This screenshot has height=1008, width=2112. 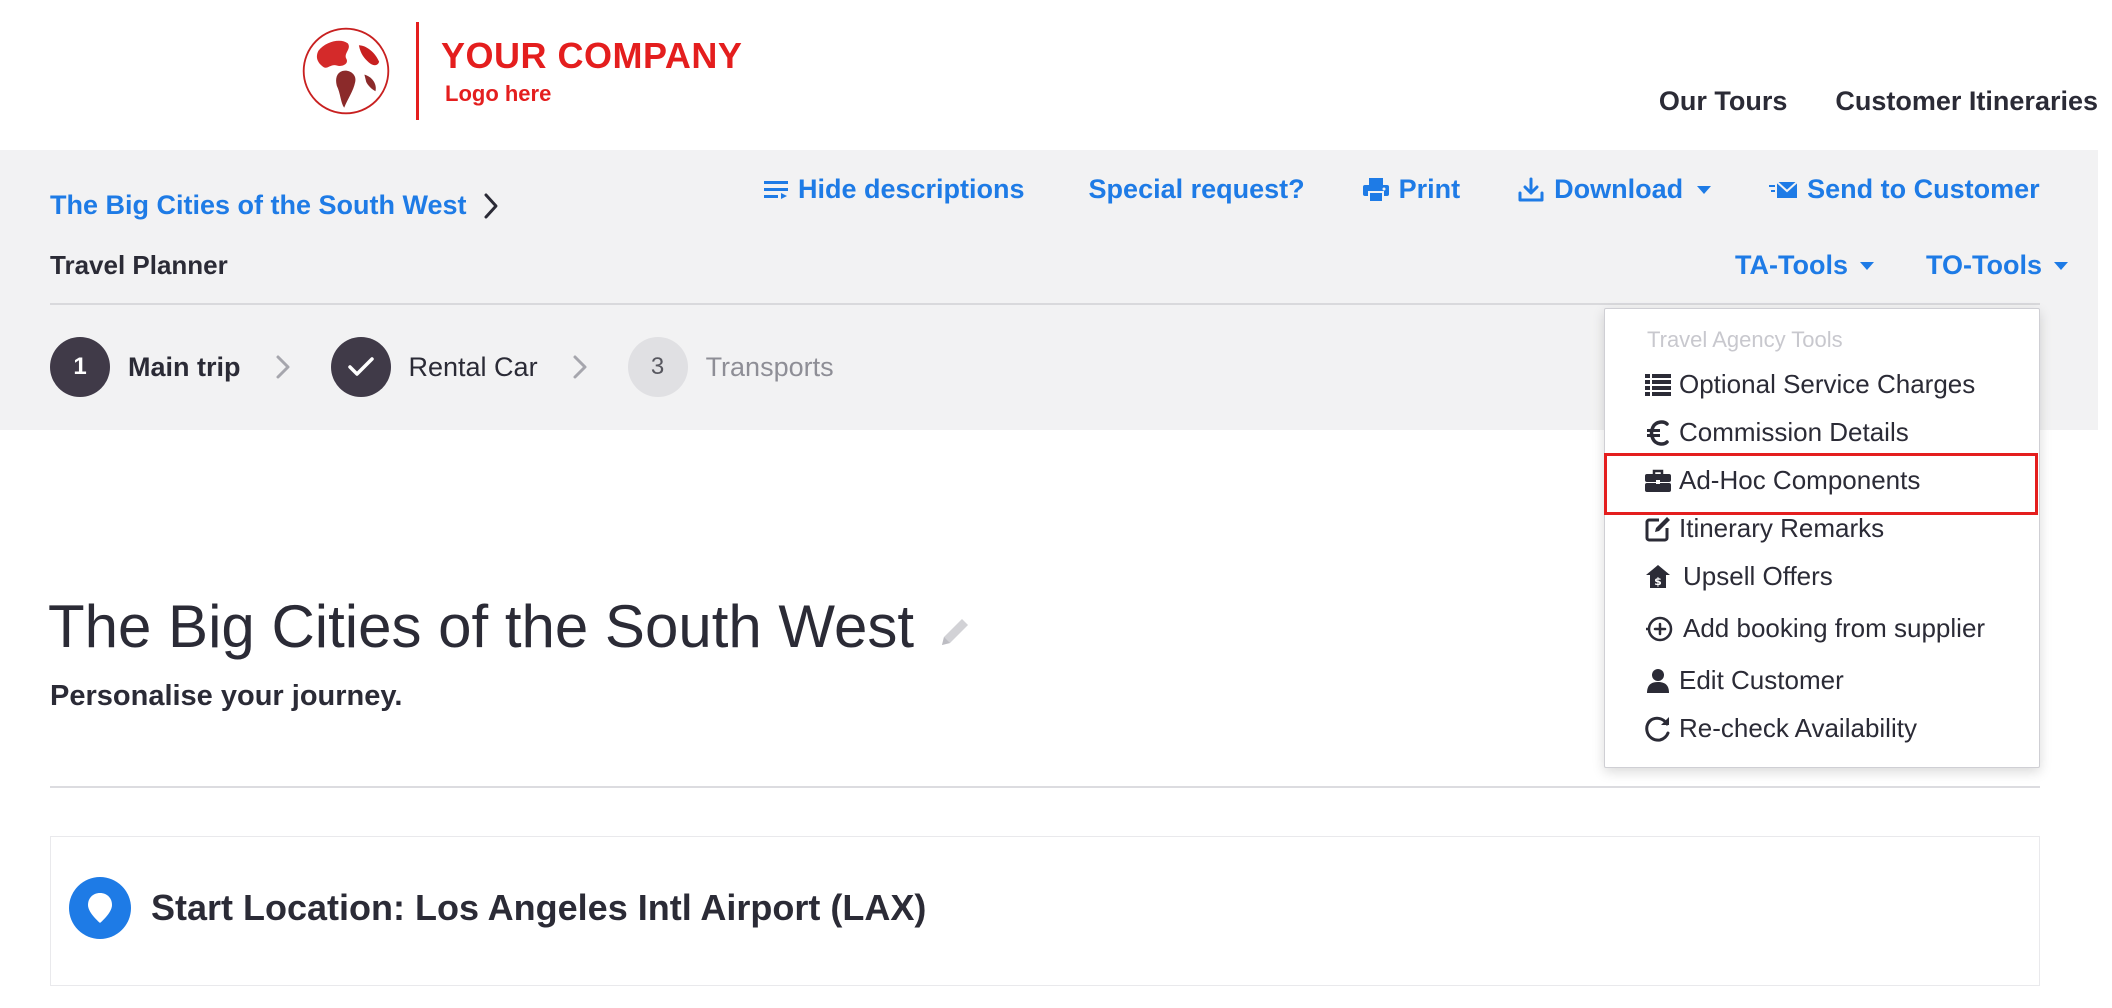 What do you see at coordinates (258, 205) in the screenshot?
I see `breadcrumb-trip-link: The Big Cities of the South West` at bounding box center [258, 205].